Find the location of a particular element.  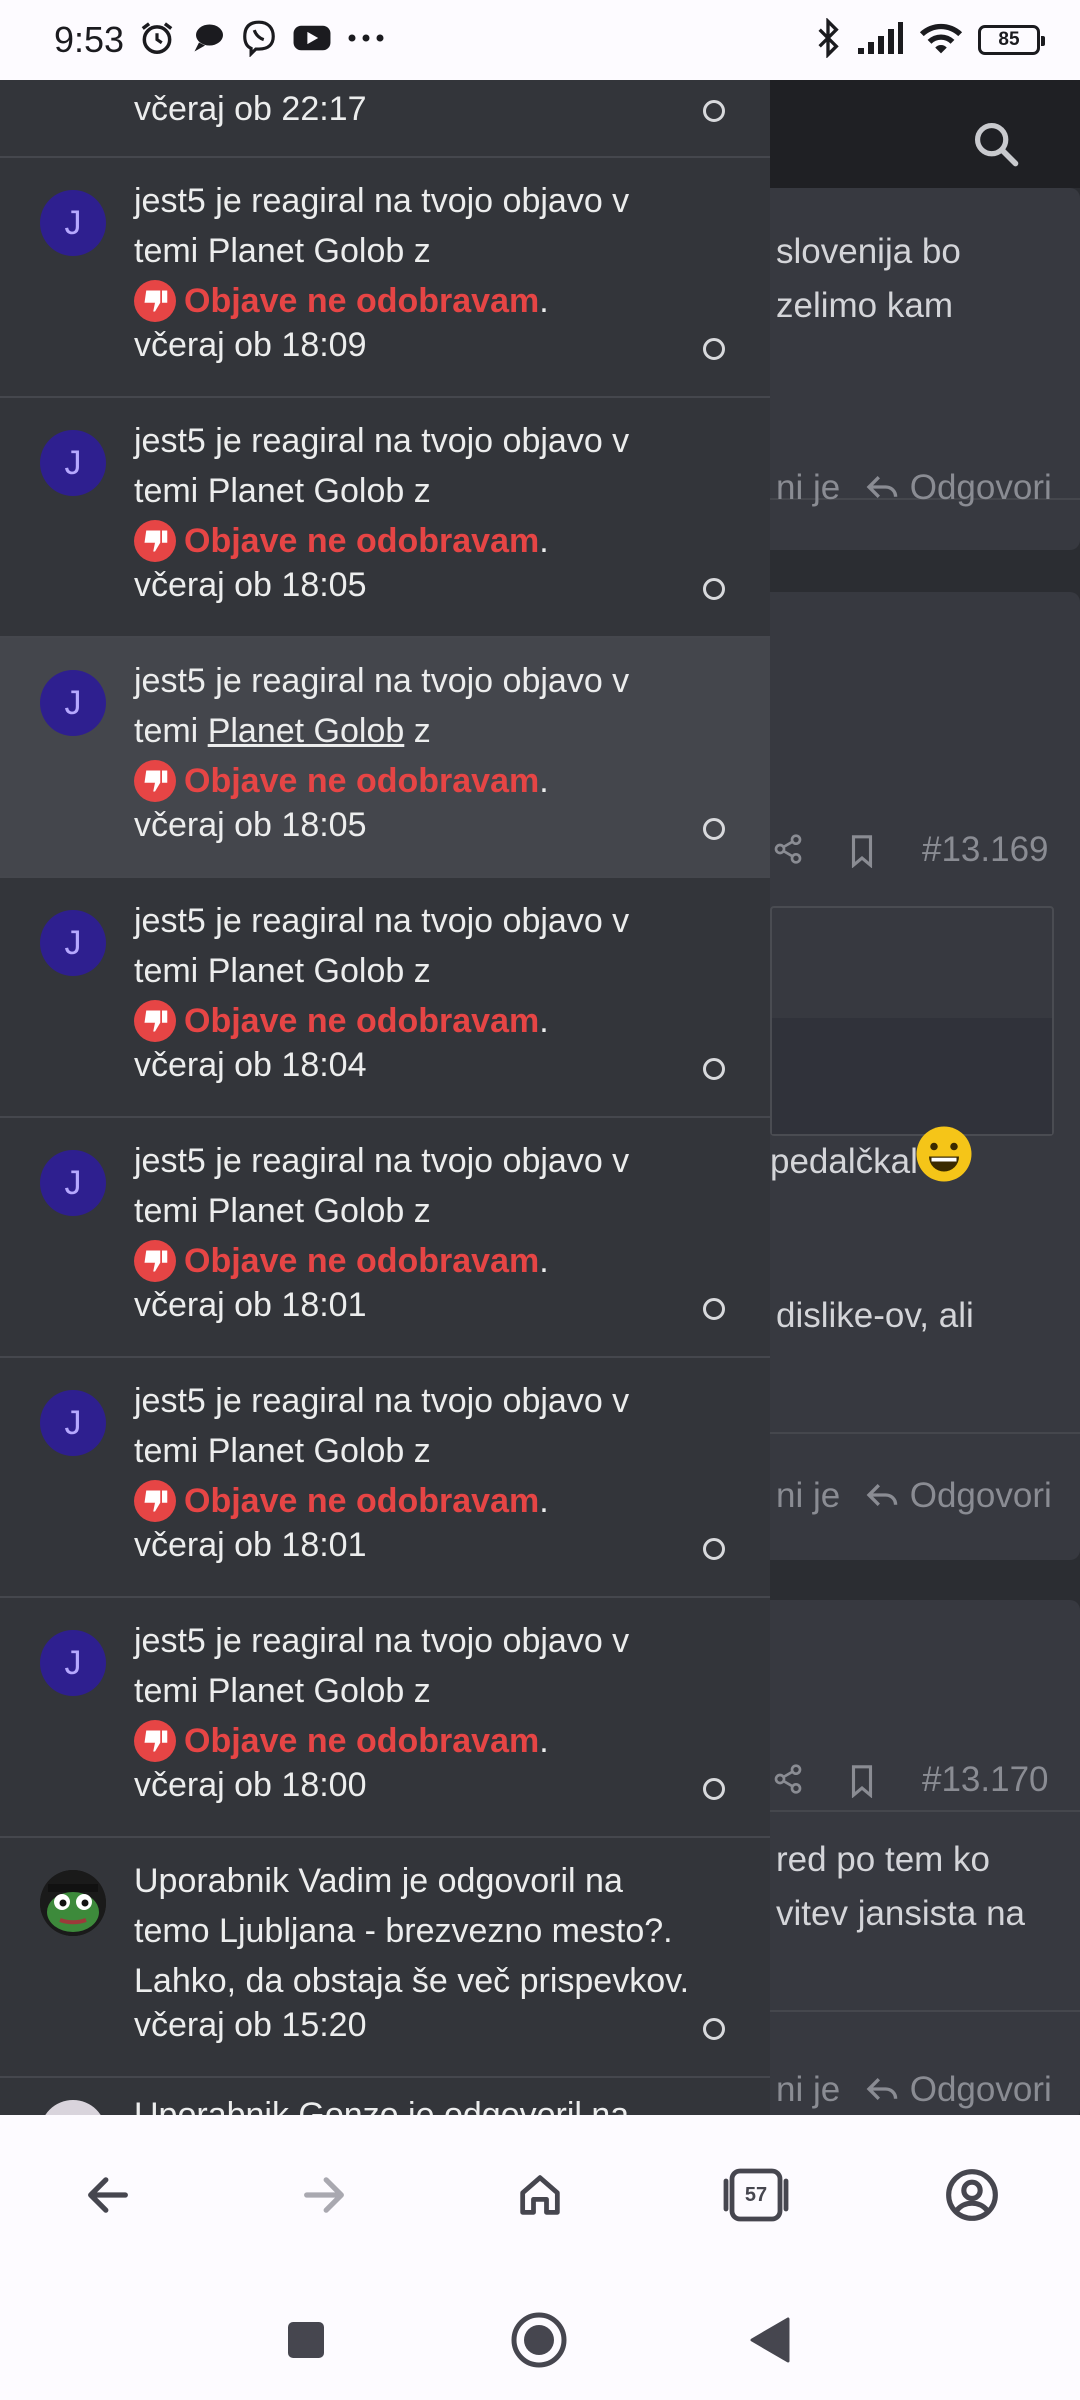

search-icon is located at coordinates (996, 146).